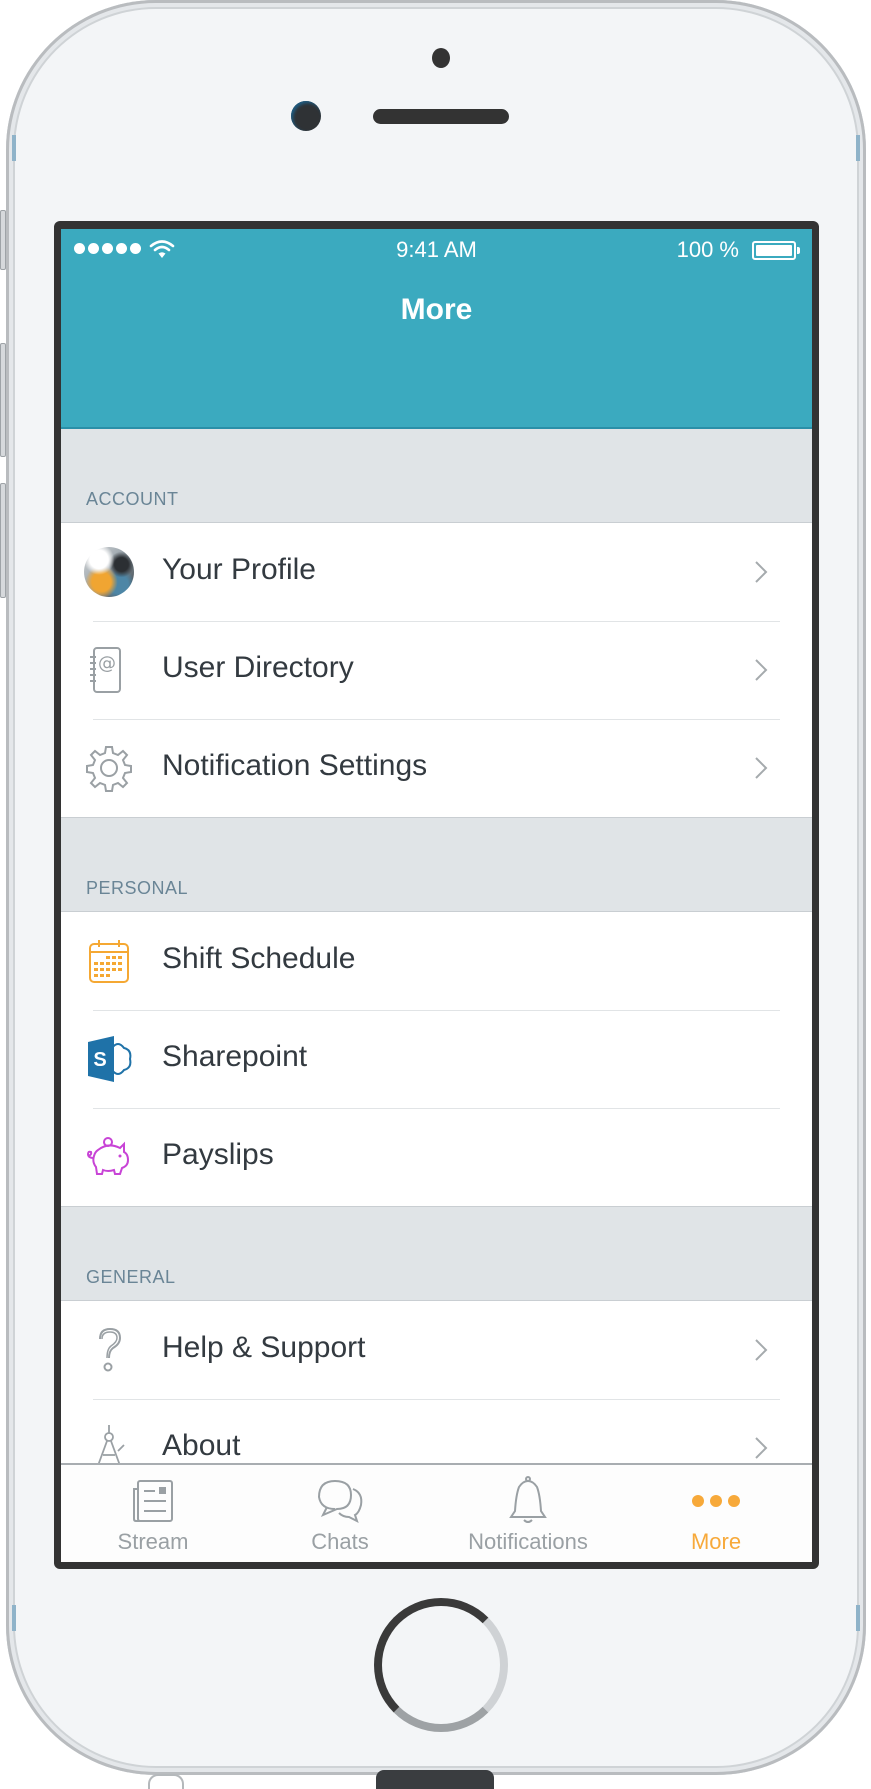 The image size is (871, 1789). I want to click on antenna-band-right-bottom, so click(858, 1618).